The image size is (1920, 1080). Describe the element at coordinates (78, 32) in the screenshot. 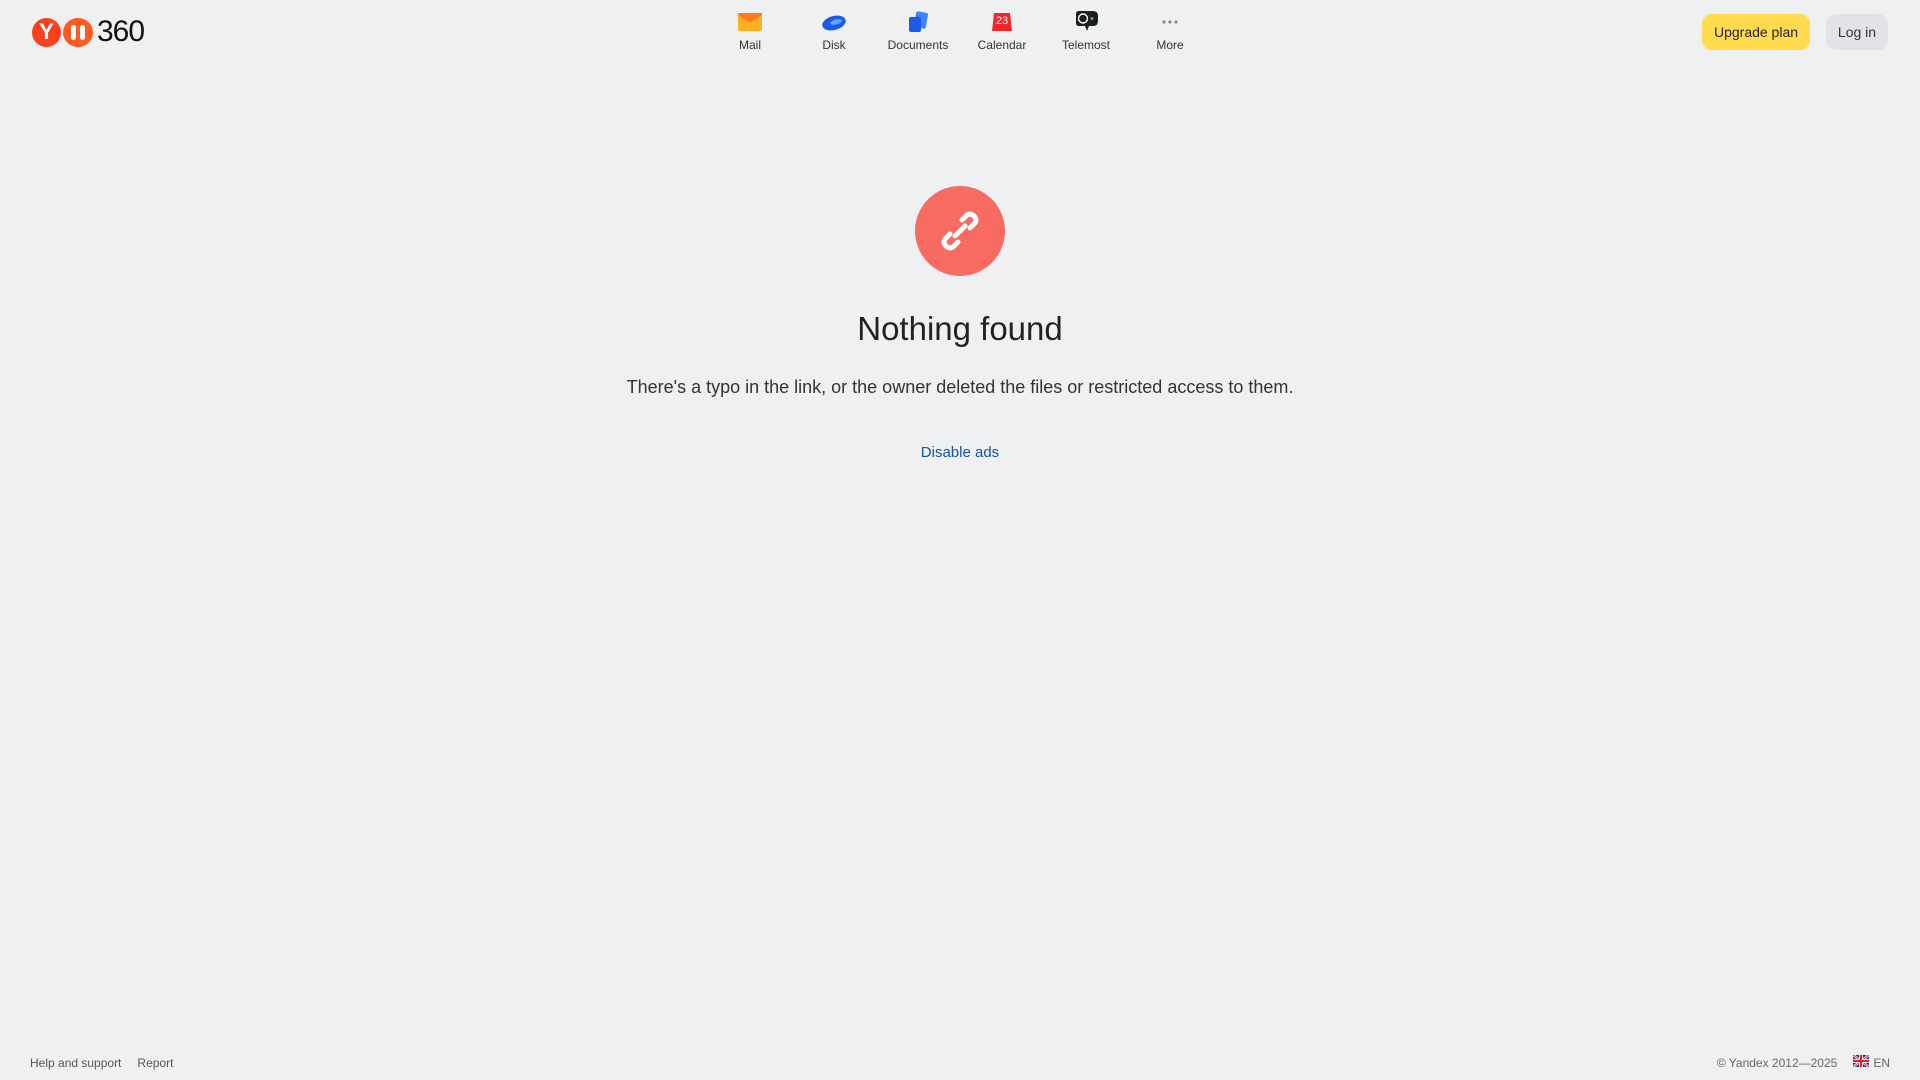

I see `360-mark-icon` at that location.